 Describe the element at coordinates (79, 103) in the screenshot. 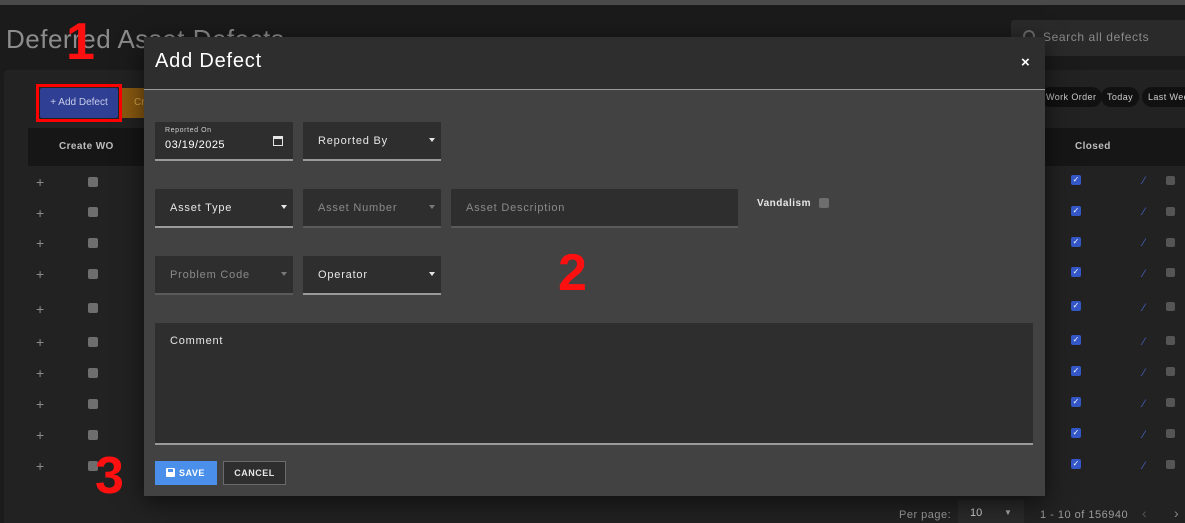

I see `highlight-box` at that location.